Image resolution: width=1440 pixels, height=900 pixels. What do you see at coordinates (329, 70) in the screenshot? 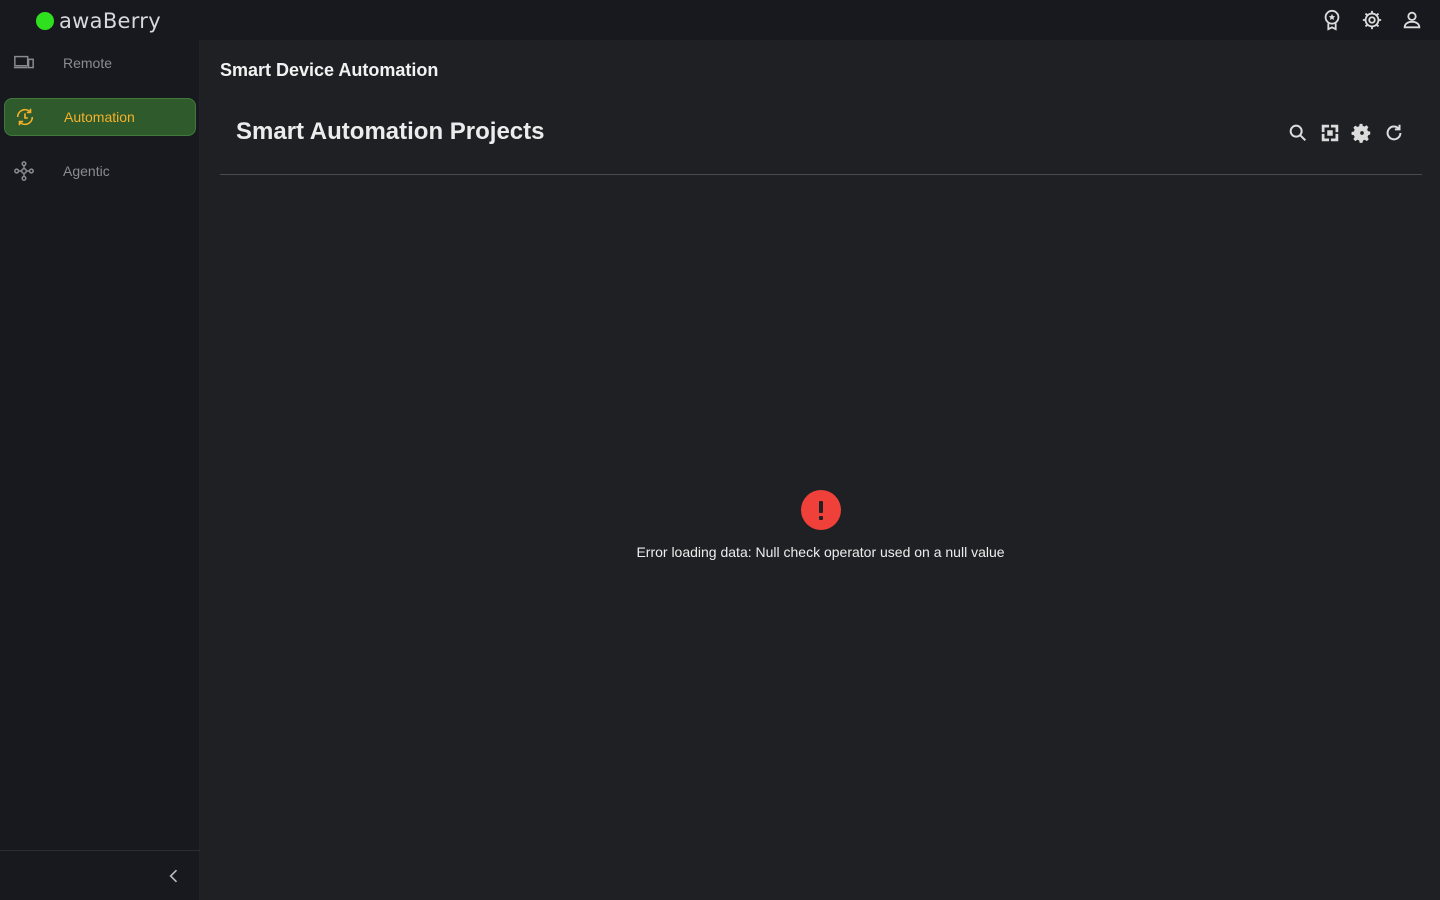
I see `page-title: Smart Device Automation` at bounding box center [329, 70].